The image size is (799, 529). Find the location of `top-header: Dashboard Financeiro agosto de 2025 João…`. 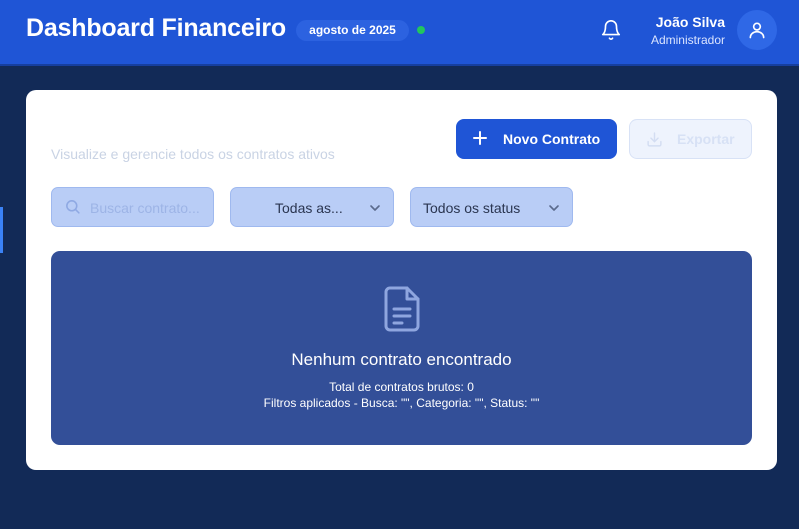

top-header: Dashboard Financeiro agosto de 2025 João… is located at coordinates (399, 33).